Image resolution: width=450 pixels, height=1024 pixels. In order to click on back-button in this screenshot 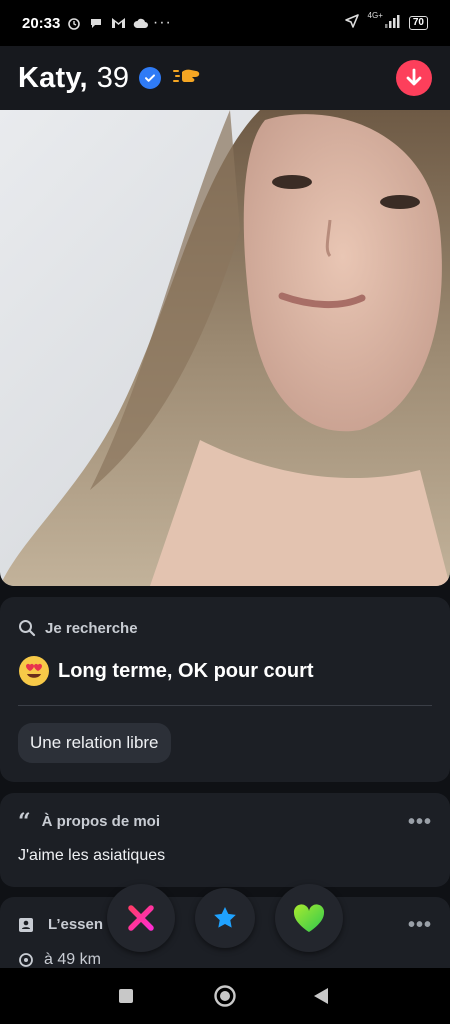, I will do `click(321, 996)`.